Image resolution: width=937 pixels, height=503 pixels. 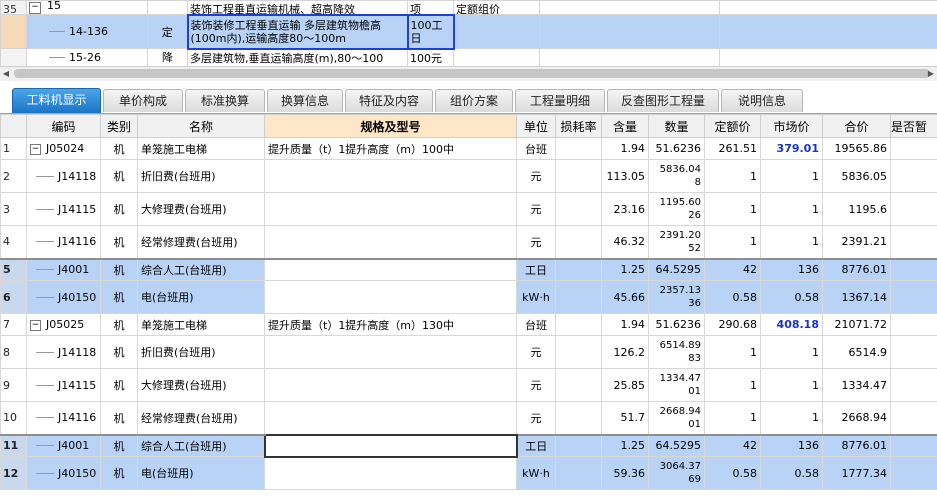 I want to click on market-price-cell: 136, so click(x=791, y=269).